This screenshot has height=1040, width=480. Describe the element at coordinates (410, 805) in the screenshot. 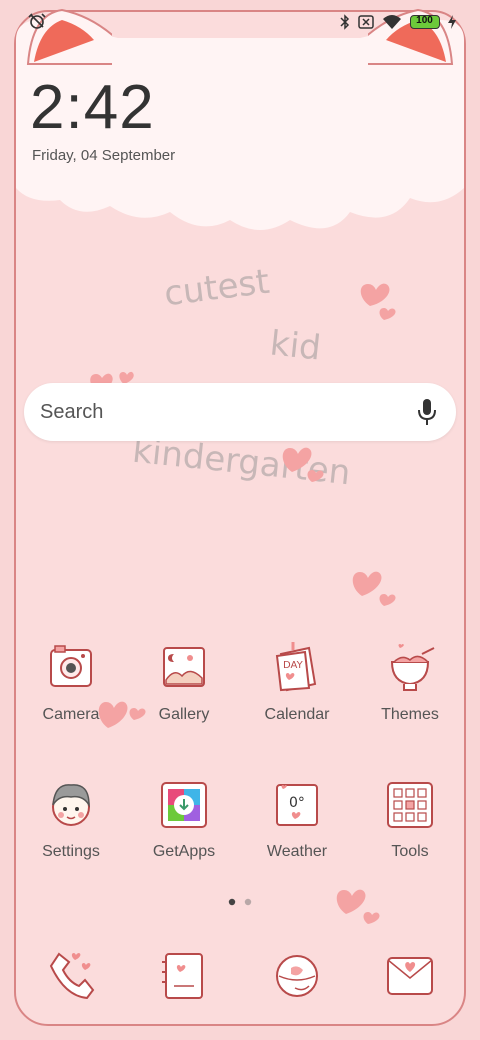

I see `tools-icon` at that location.